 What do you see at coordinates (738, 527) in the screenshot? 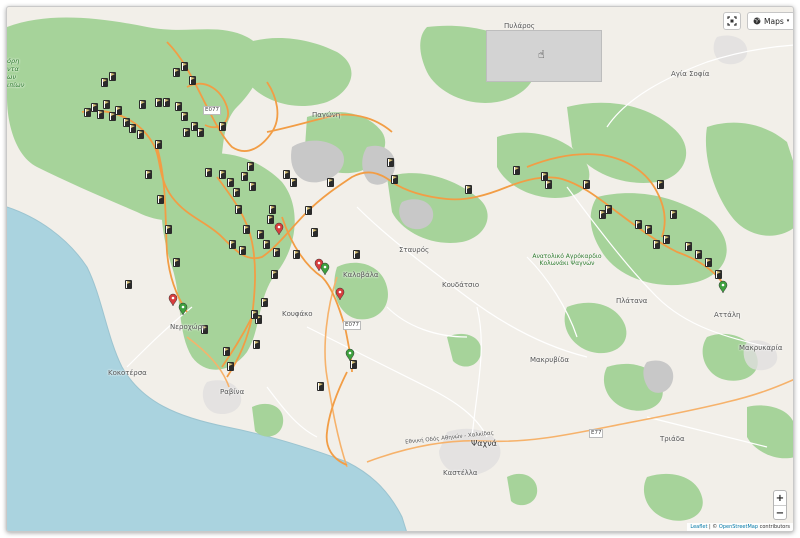
I see `osm-link: OpenStreetMap` at bounding box center [738, 527].